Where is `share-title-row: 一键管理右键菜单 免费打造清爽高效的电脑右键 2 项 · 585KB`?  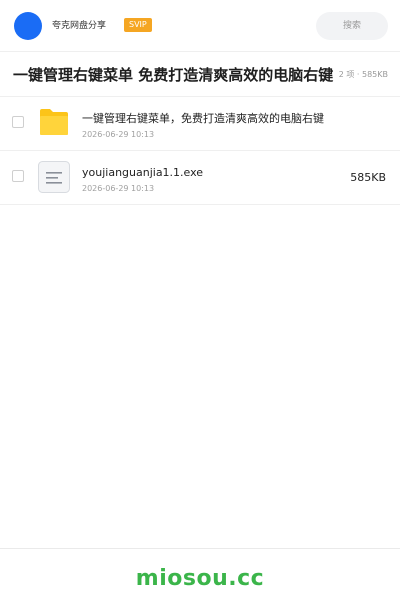
share-title-row: 一键管理右键菜单 免费打造清爽高效的电脑右键 2 项 · 585KB is located at coordinates (200, 75).